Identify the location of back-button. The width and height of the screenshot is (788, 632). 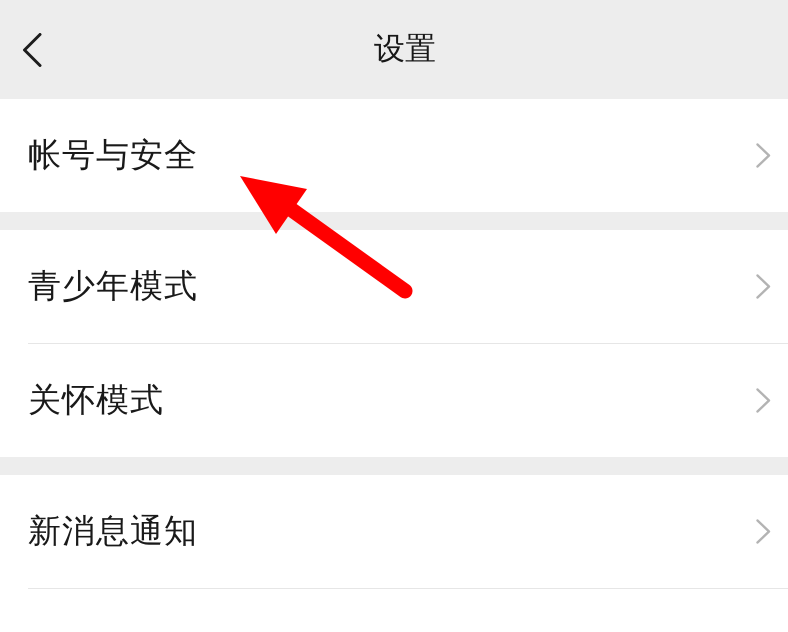
(32, 49).